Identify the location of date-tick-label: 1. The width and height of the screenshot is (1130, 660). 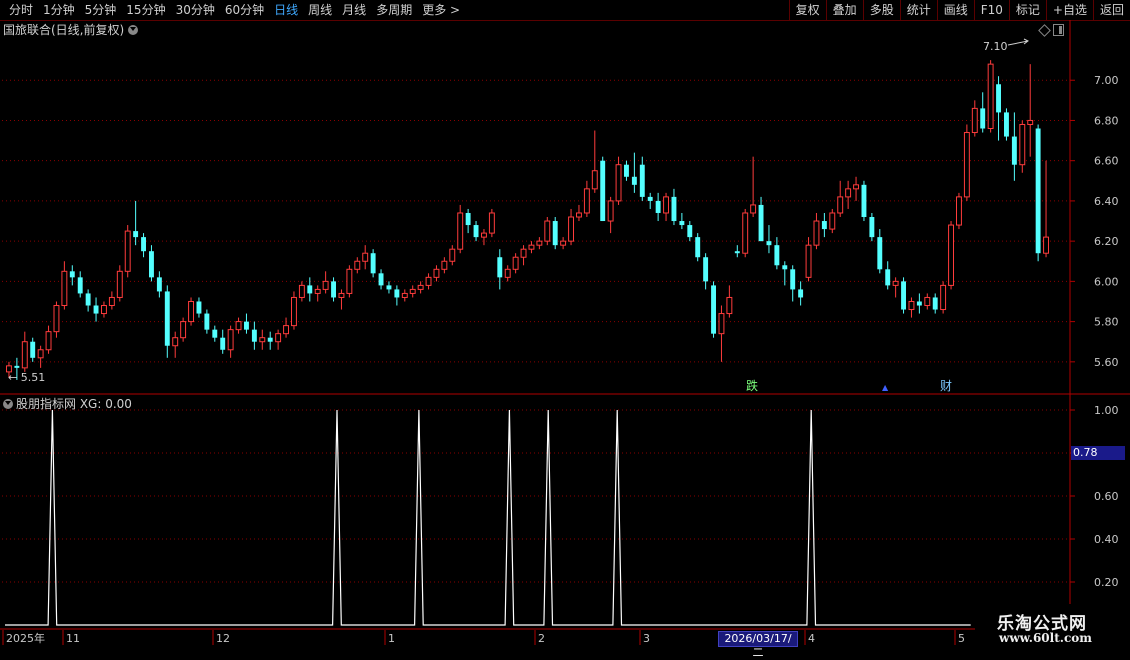
(391, 638).